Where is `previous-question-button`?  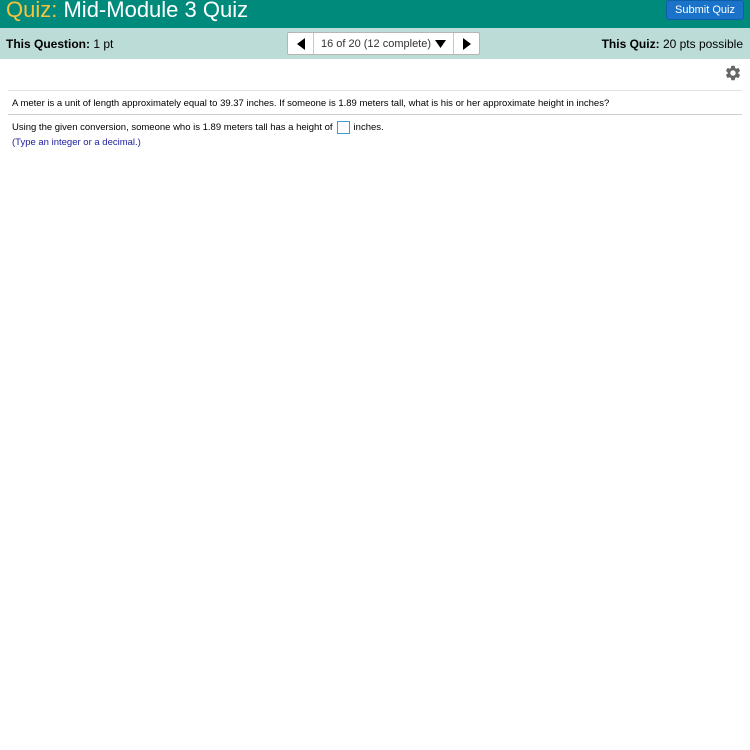
previous-question-button is located at coordinates (301, 43).